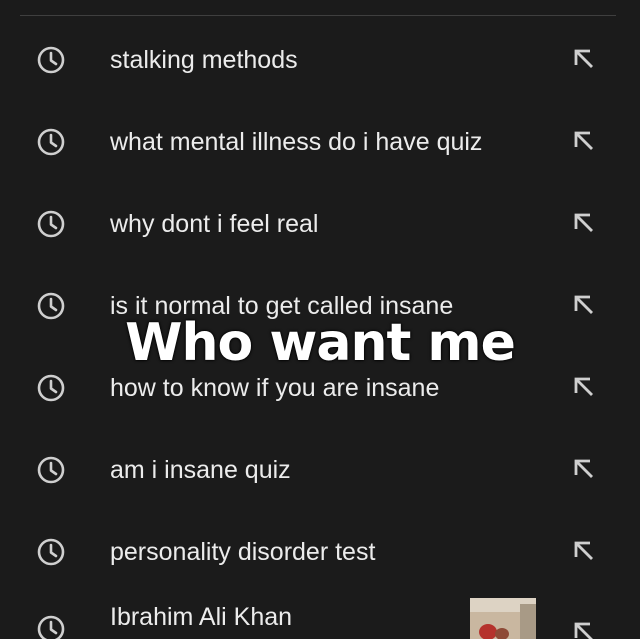 This screenshot has height=639, width=640. I want to click on history-item: personality disorder test, so click(320, 552).